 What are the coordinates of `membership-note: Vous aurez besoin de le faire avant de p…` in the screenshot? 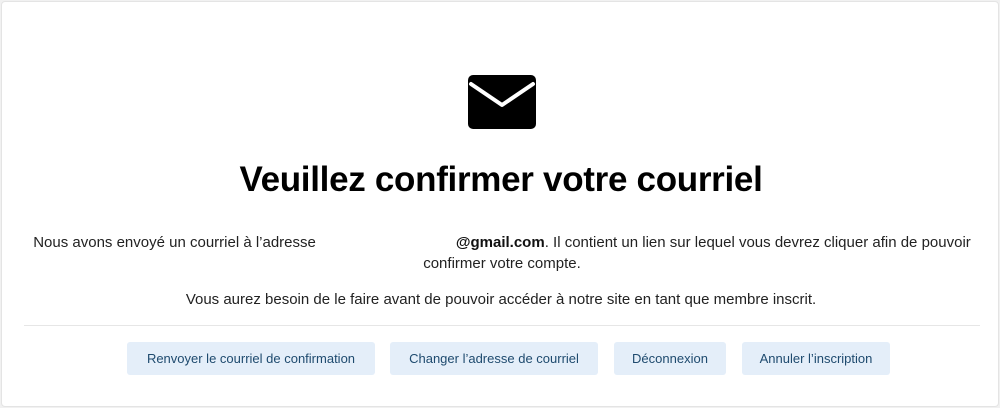 It's located at (501, 299).